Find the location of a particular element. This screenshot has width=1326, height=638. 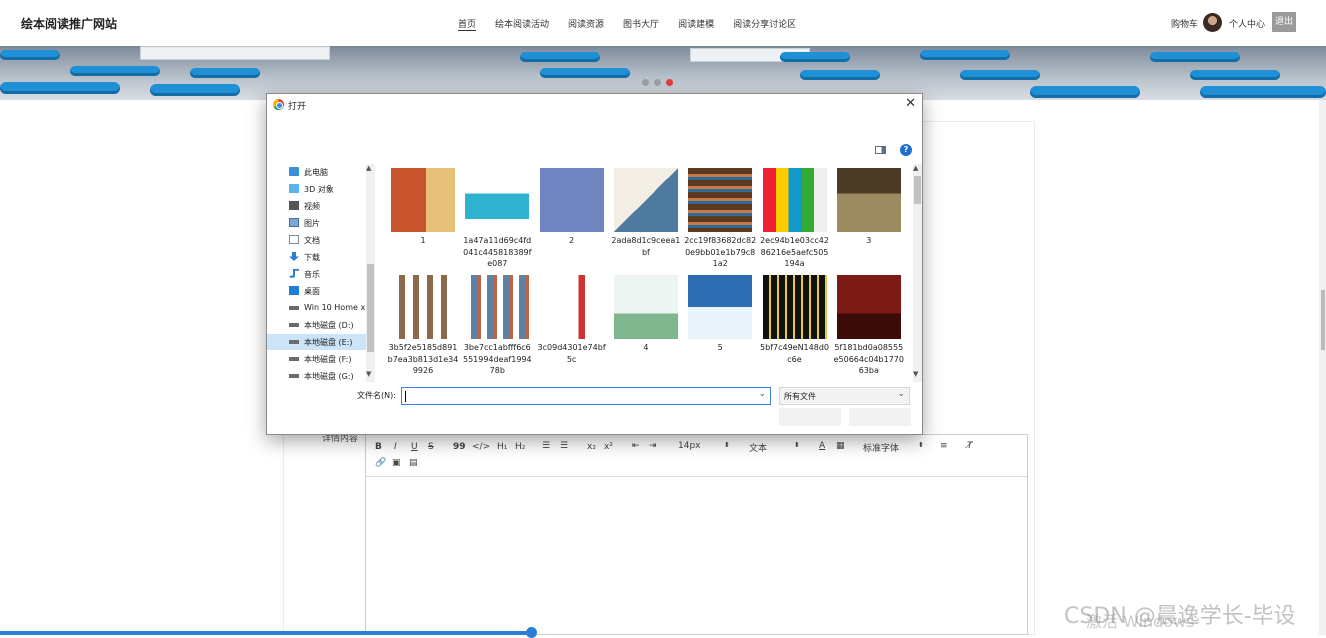

tree-item: 本地磁盘 (G:) is located at coordinates (321, 375).